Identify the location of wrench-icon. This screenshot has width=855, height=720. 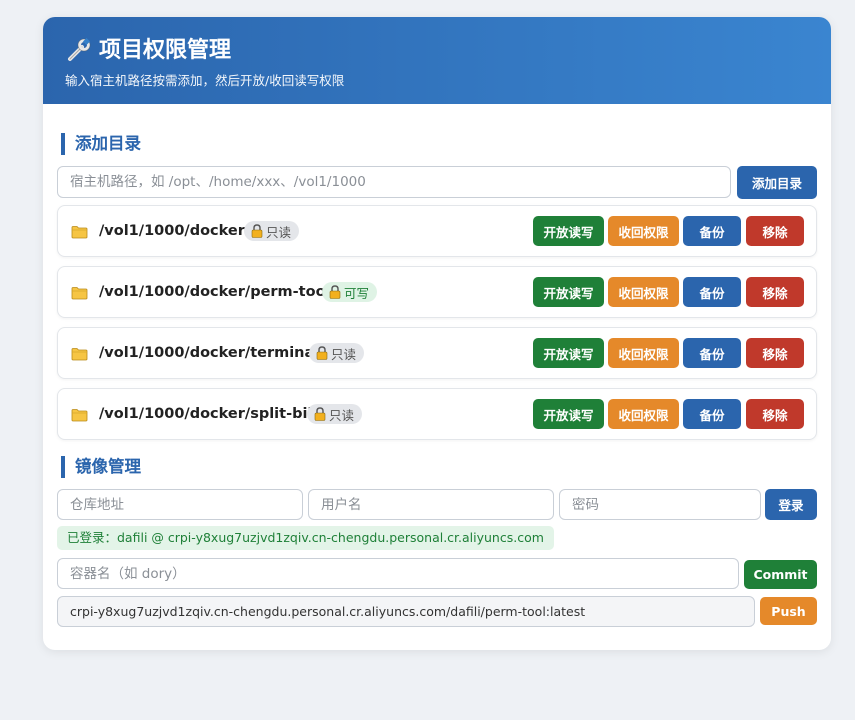
(79, 49).